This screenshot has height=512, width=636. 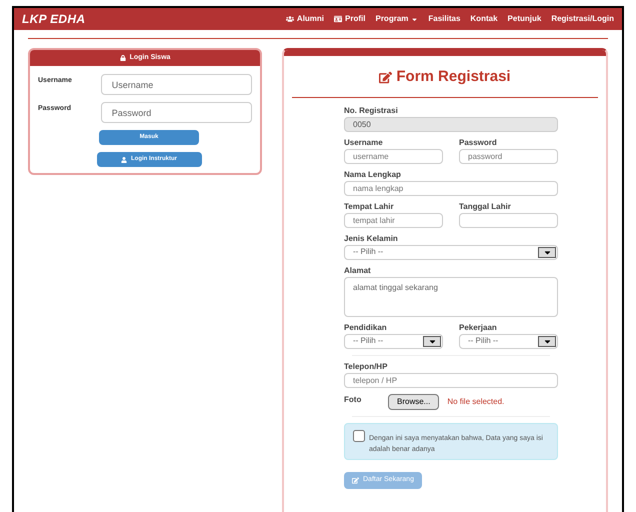 I want to click on input-field: telepon / HP, so click(x=451, y=380).